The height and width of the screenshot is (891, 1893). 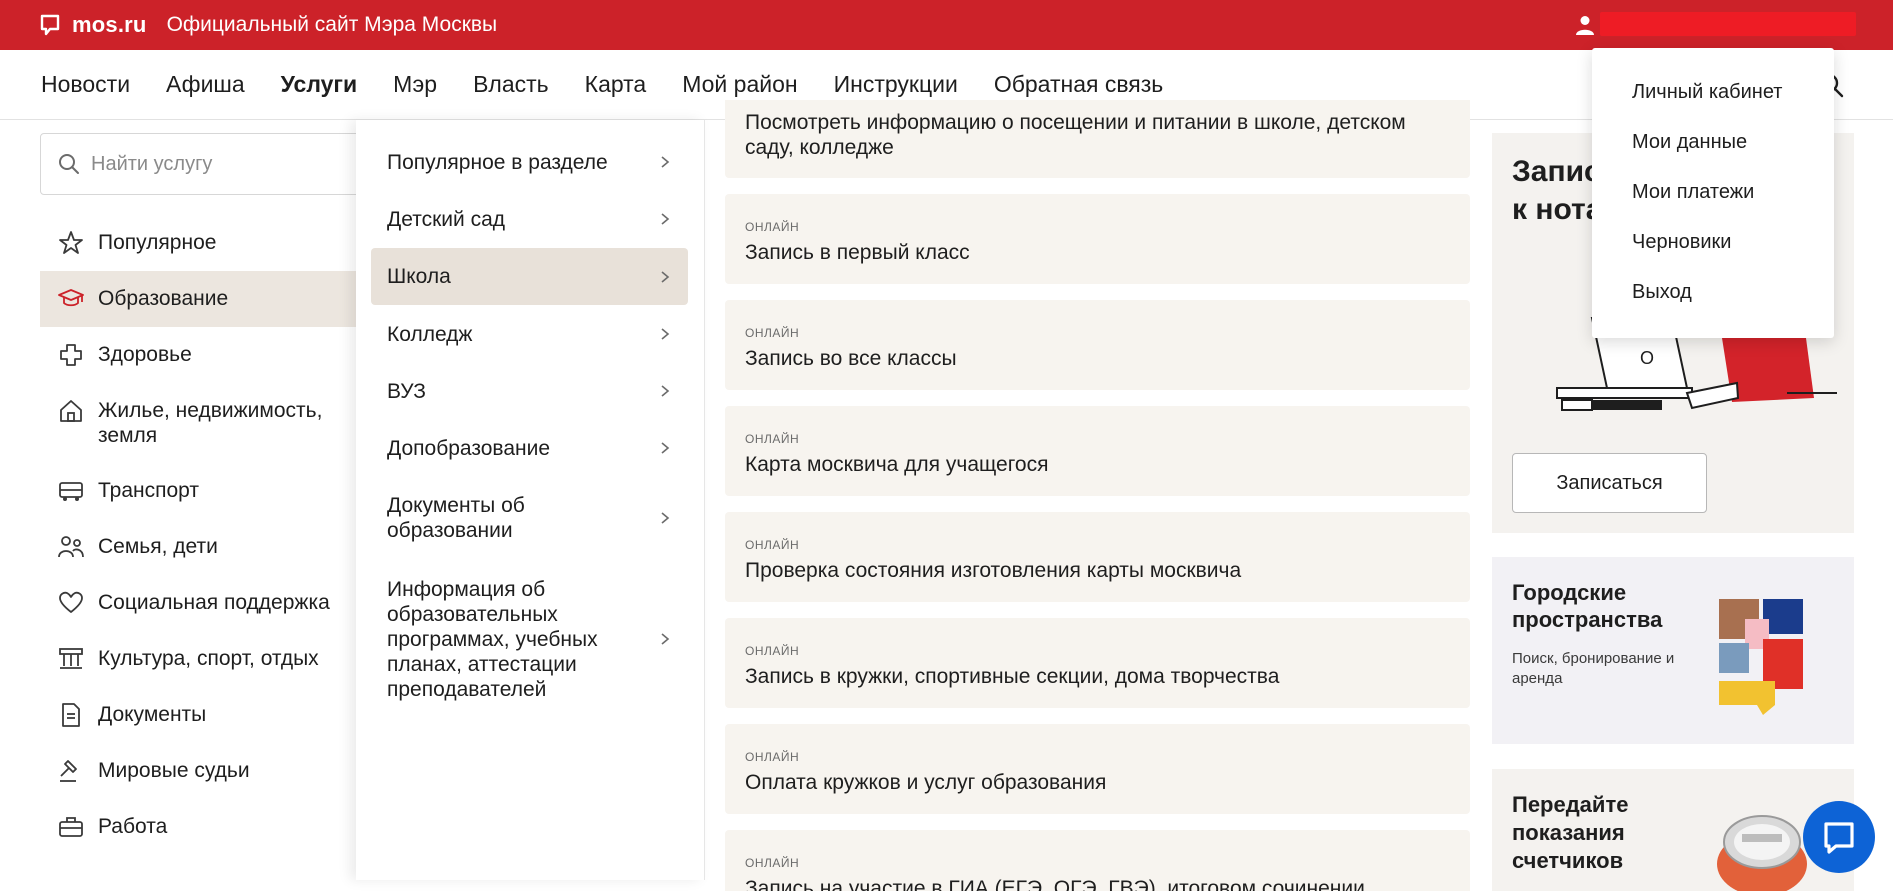 I want to click on service-title: Оплата кружков и услуг образования, so click(x=926, y=782).